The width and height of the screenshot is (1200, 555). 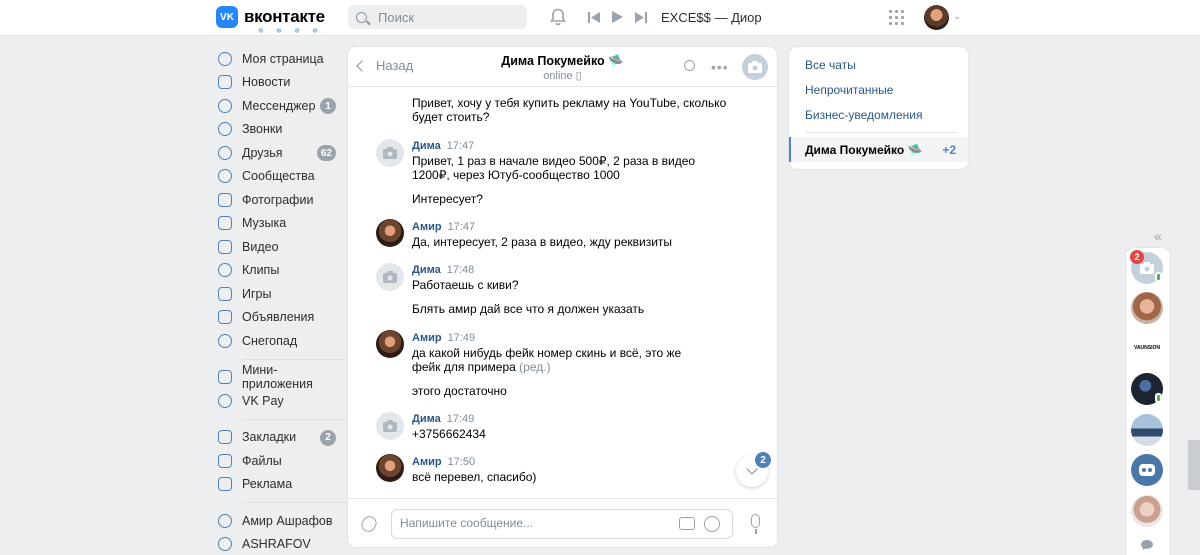 I want to click on chat-rail: 2 VAUNSION, so click(x=1148, y=401).